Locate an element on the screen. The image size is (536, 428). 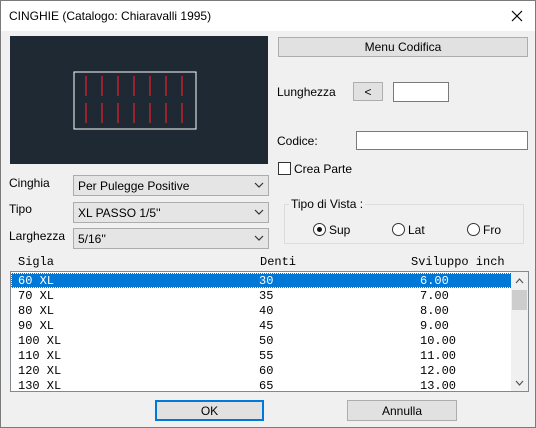
table-row: 60 XL 30 6.00 is located at coordinates (261, 280).